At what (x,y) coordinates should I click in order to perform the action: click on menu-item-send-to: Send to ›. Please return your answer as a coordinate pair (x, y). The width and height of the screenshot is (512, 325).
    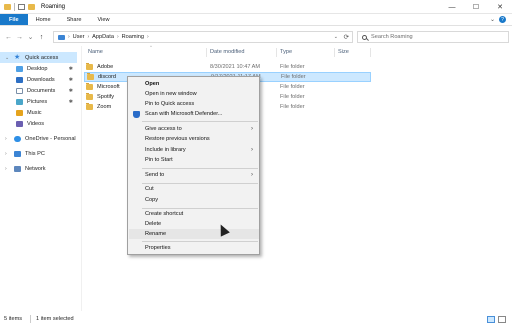
    Looking at the image, I should click on (194, 175).